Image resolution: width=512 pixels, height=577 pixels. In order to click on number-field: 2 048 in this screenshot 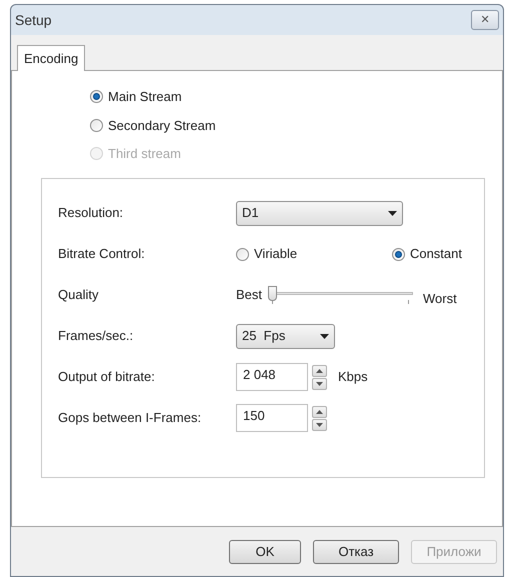, I will do `click(272, 377)`.